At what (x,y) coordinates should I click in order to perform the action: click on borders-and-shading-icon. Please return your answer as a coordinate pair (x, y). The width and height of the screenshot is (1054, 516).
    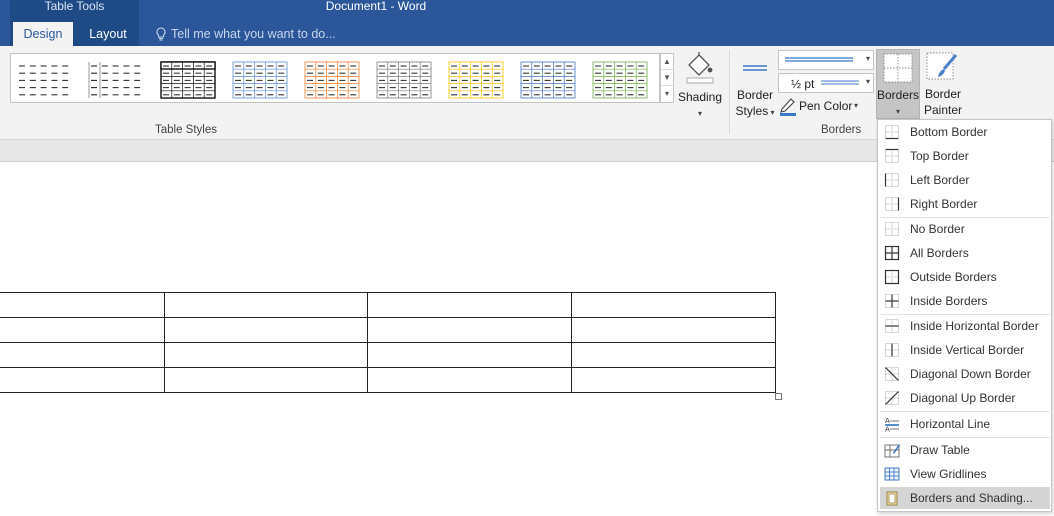
    Looking at the image, I should click on (892, 498).